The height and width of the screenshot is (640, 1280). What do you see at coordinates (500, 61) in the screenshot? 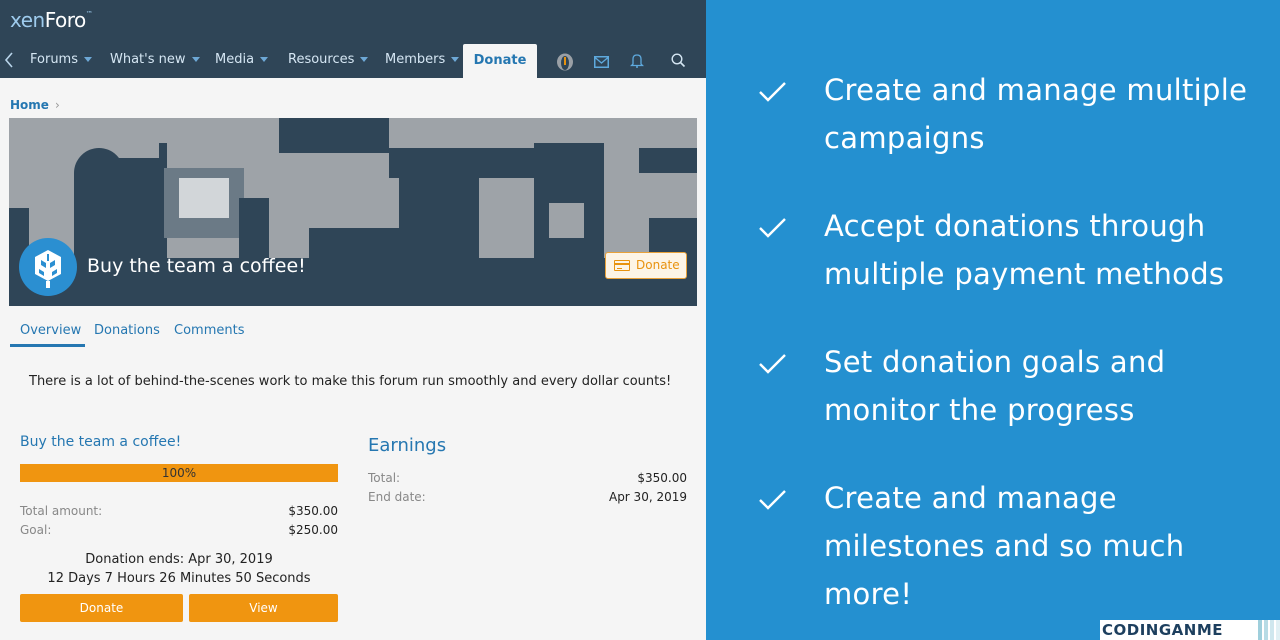
I see `nav-item-donate: Donate` at bounding box center [500, 61].